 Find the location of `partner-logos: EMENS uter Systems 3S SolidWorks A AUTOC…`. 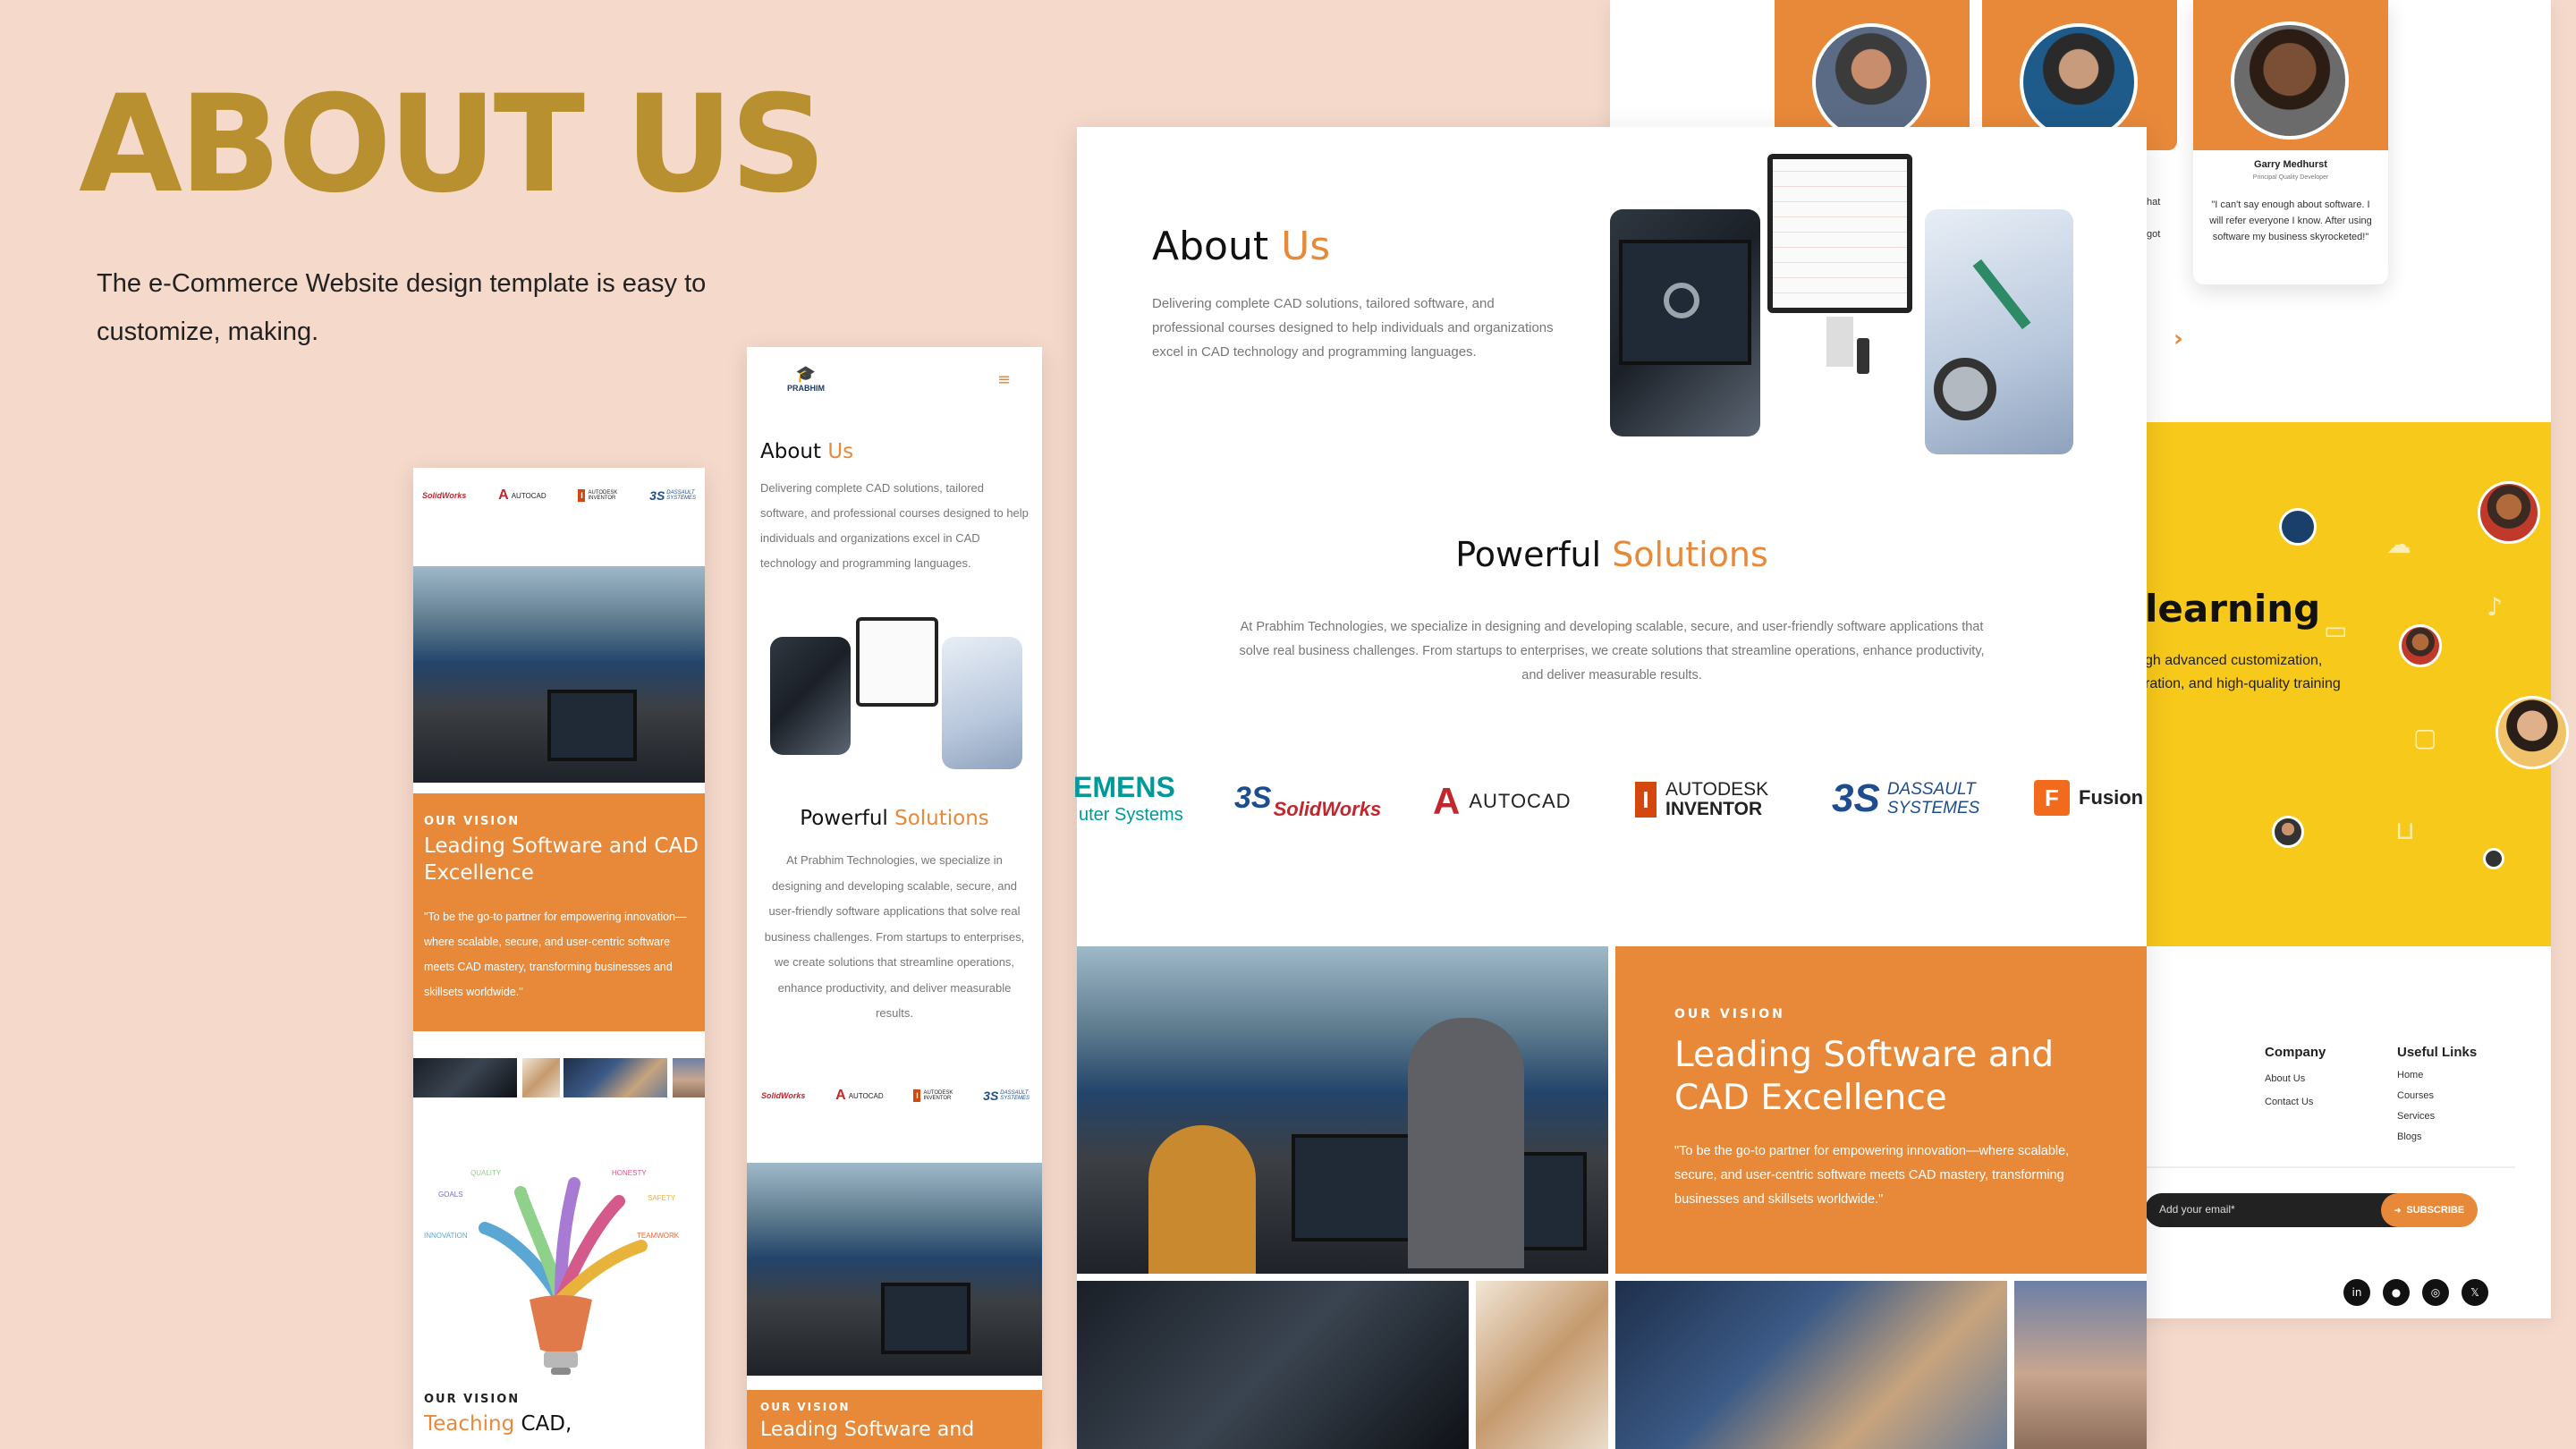

partner-logos: EMENS uter Systems 3S SolidWorks A AUTOC… is located at coordinates (1610, 803).